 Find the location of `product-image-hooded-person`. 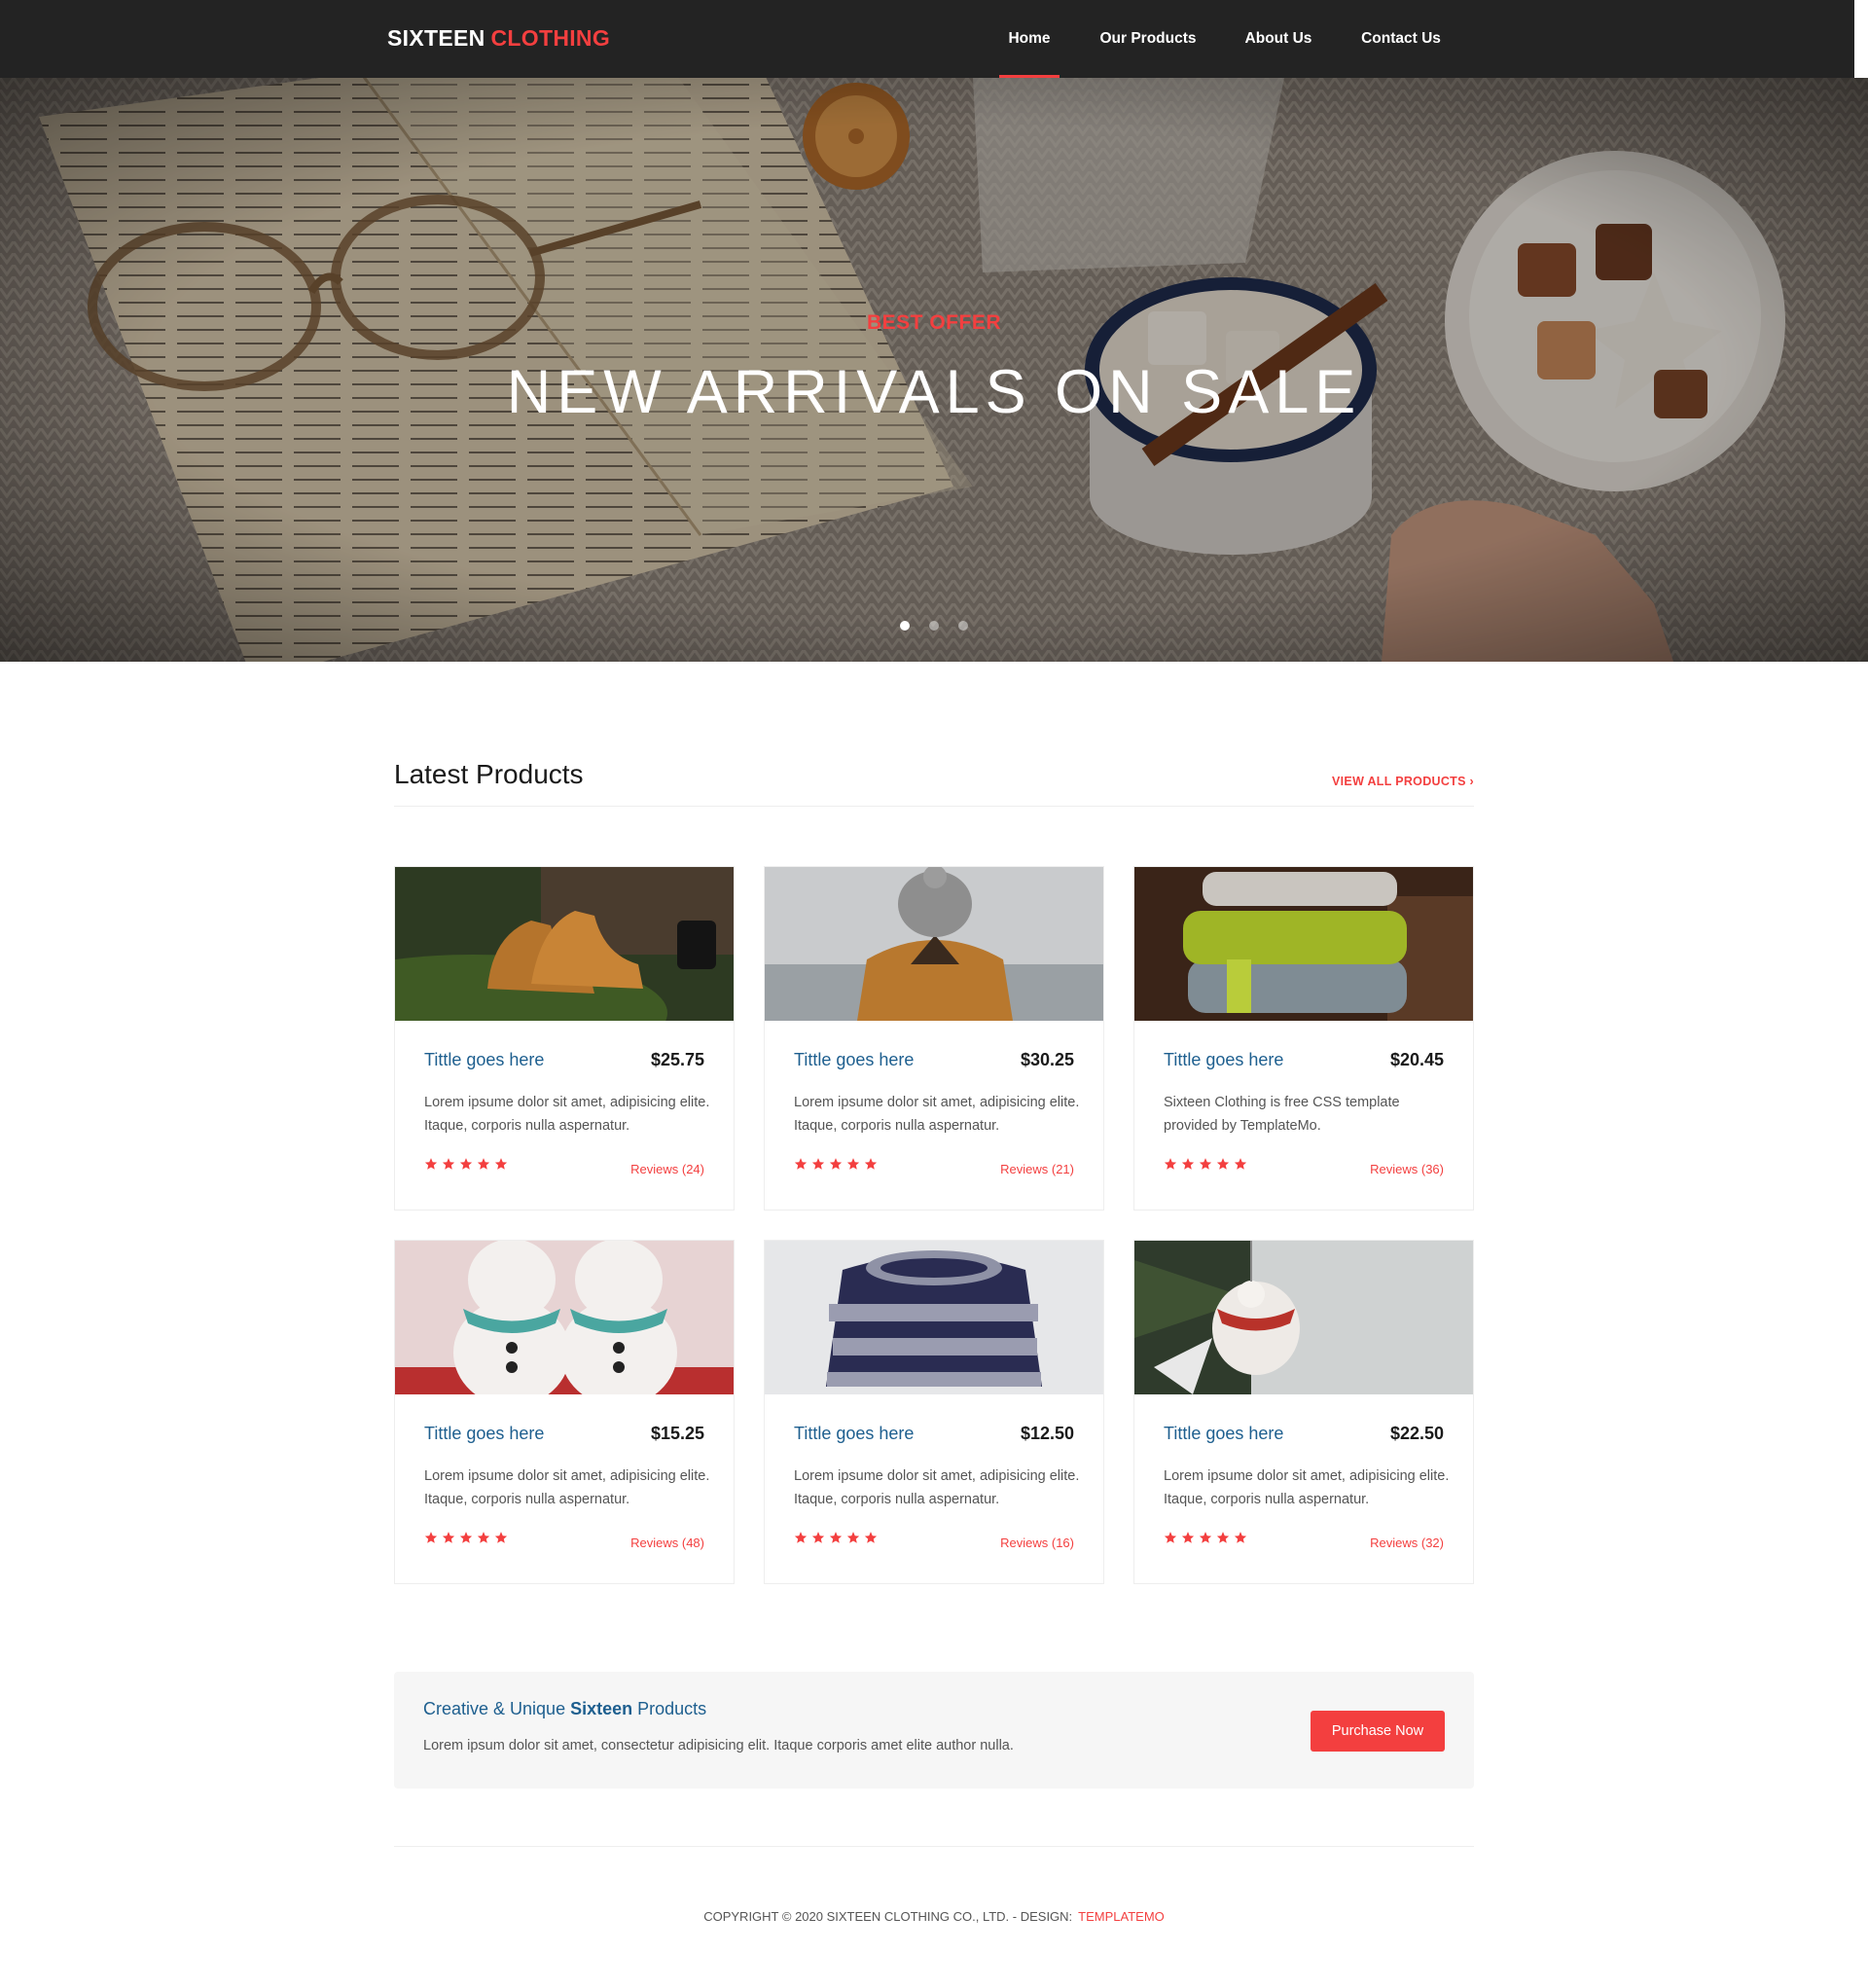

product-image-hooded-person is located at coordinates (934, 944).